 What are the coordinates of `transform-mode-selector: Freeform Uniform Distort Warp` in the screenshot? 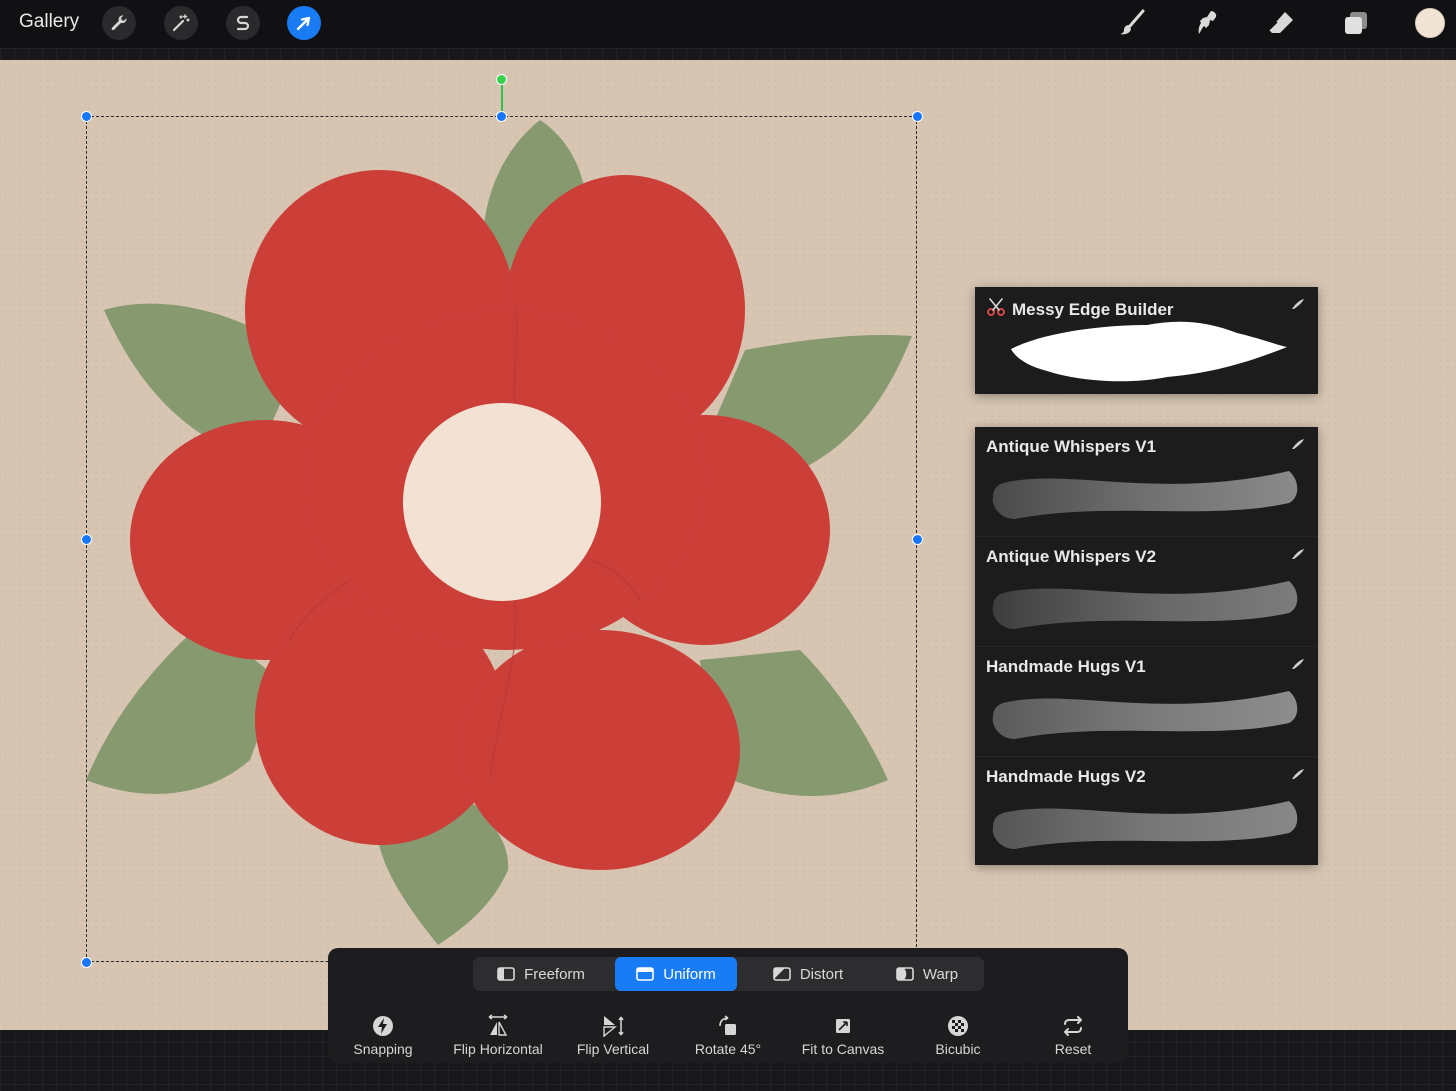 It's located at (728, 974).